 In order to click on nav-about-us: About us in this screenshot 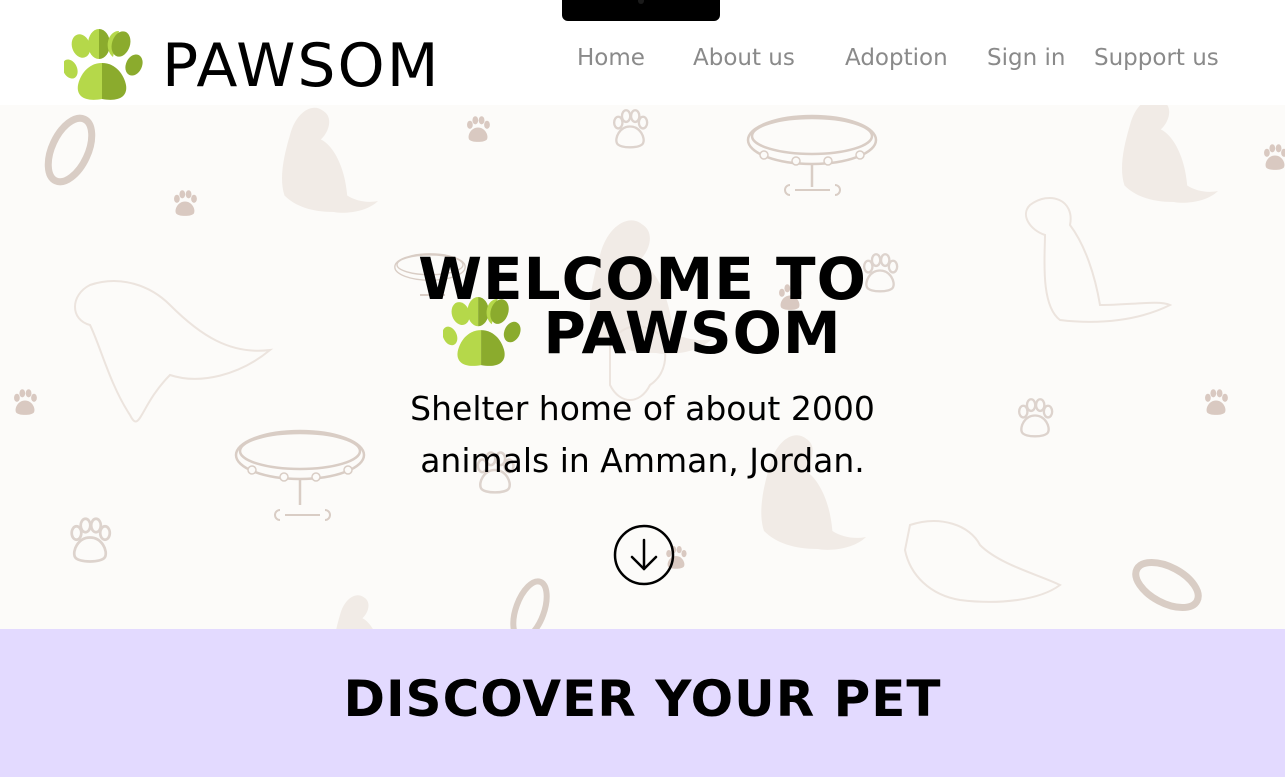, I will do `click(744, 58)`.